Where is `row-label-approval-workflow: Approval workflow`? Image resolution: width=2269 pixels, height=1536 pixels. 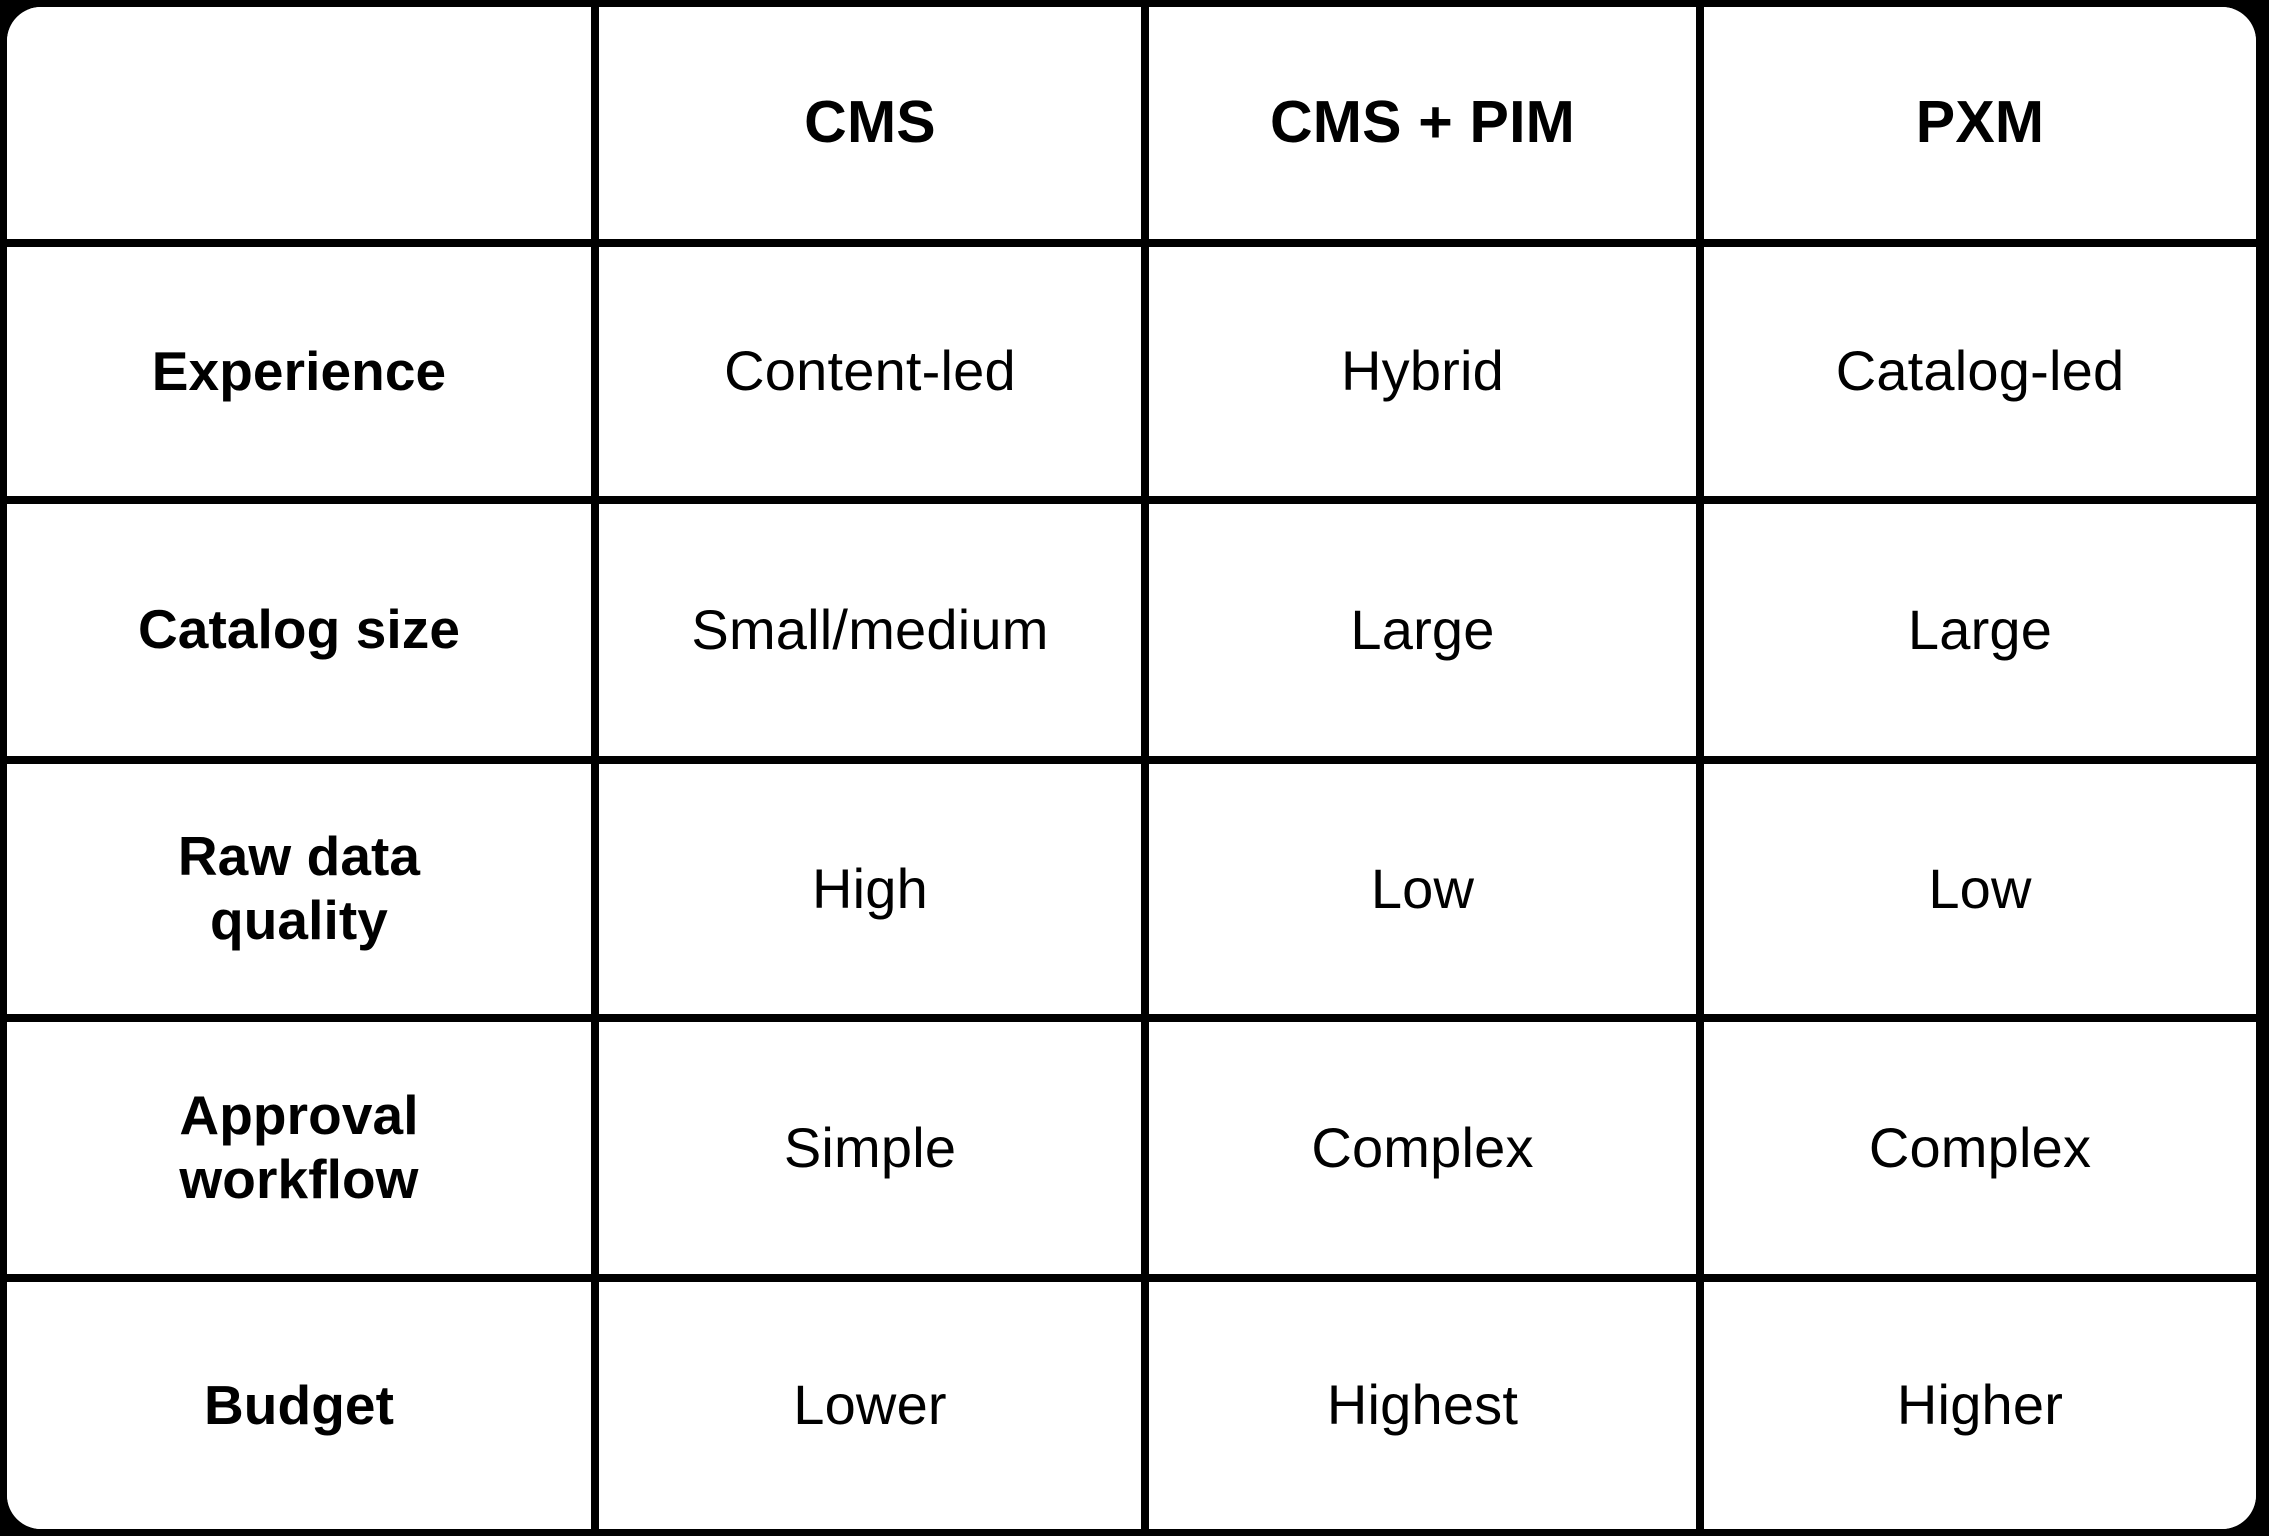 row-label-approval-workflow: Approval workflow is located at coordinates (303, 1150).